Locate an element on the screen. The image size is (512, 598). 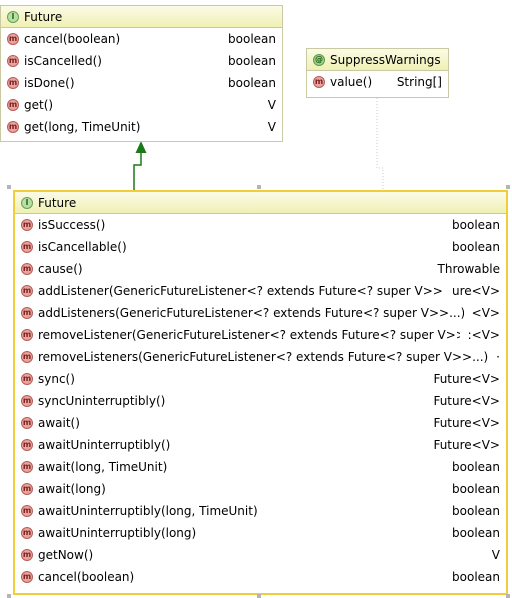
method-return-type: · is located at coordinates (498, 357).